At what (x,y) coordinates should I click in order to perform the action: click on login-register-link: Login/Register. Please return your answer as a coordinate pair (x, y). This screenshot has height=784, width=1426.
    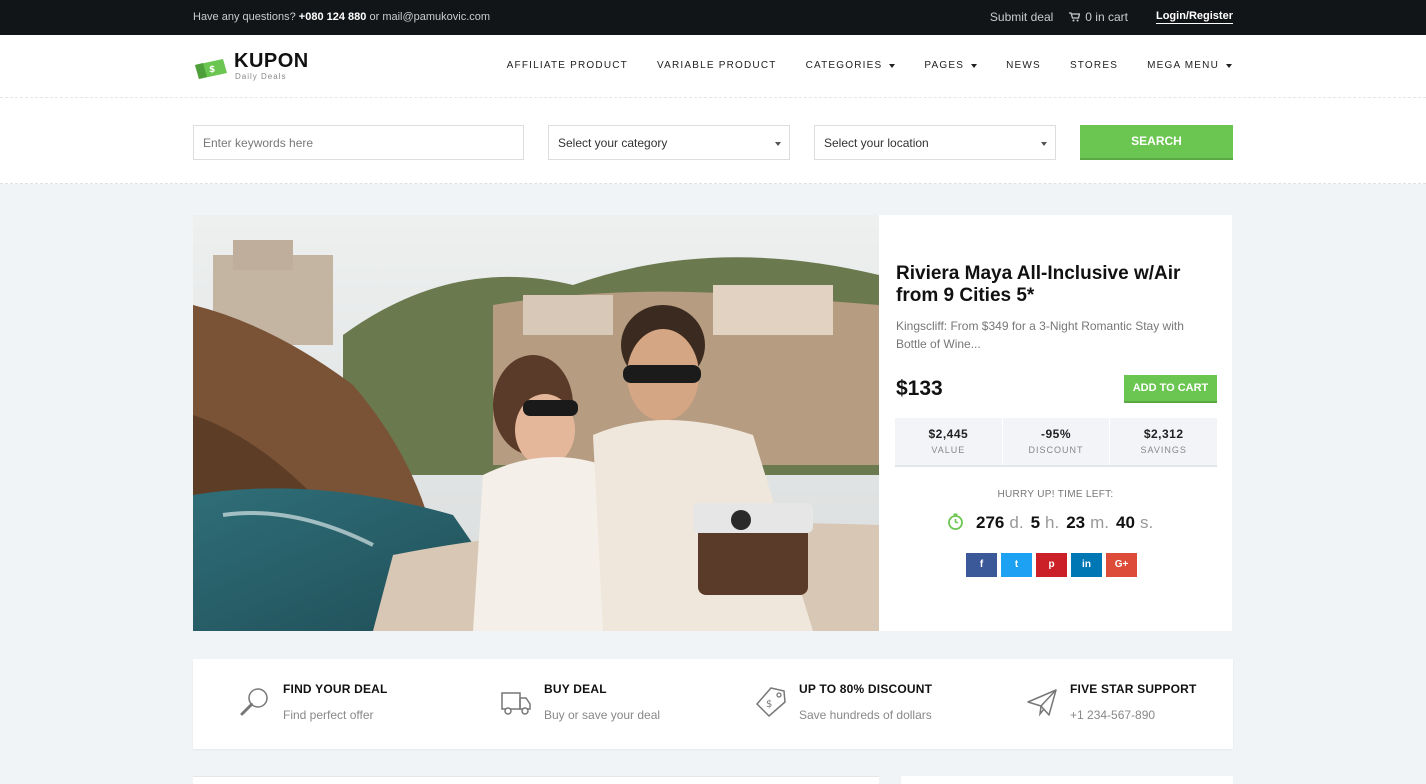
    Looking at the image, I should click on (1194, 17).